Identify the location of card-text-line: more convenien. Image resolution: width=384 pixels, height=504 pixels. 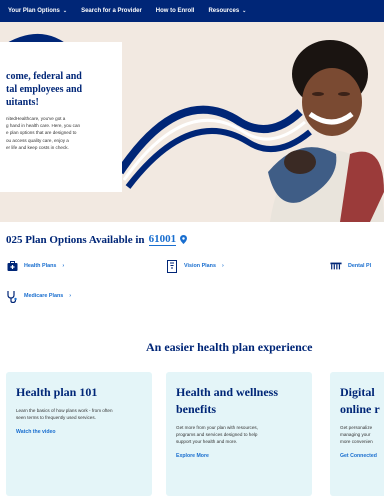
(356, 441).